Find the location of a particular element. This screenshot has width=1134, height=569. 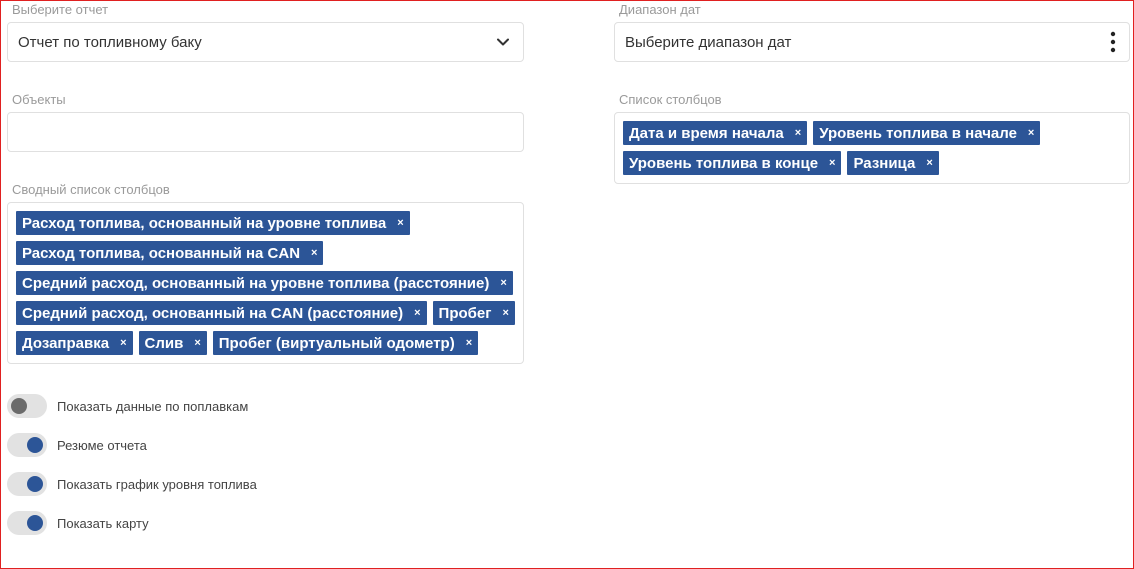

column-chip: Уровень топлива в конце × is located at coordinates (732, 163).